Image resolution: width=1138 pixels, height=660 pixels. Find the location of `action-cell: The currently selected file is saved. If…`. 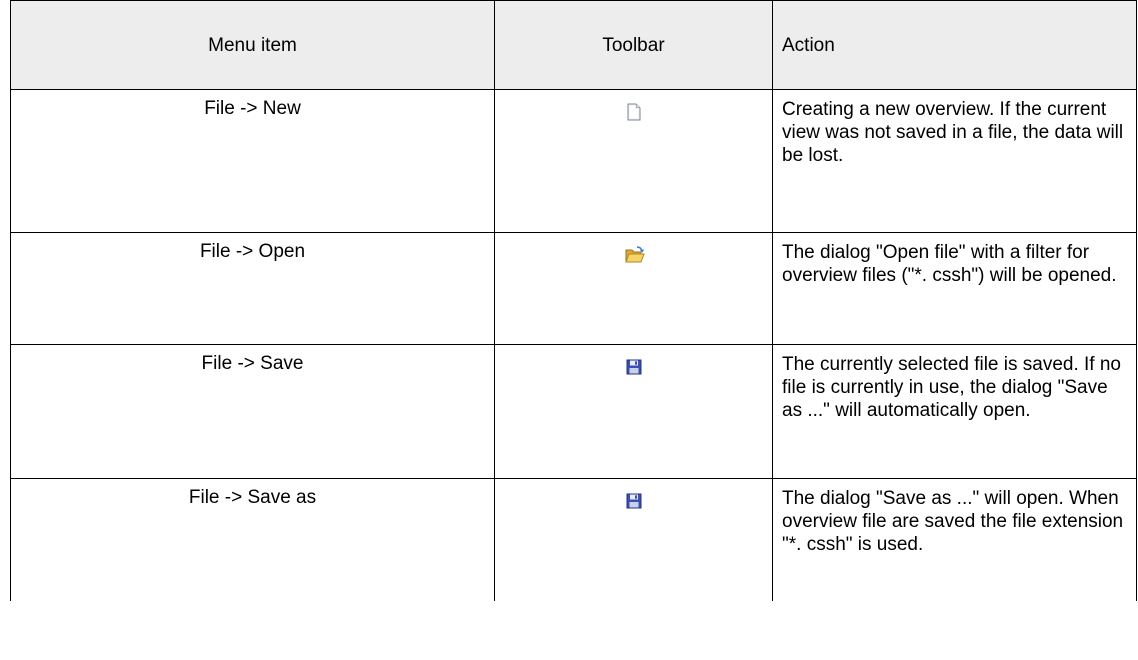

action-cell: The currently selected file is saved. If… is located at coordinates (954, 411).